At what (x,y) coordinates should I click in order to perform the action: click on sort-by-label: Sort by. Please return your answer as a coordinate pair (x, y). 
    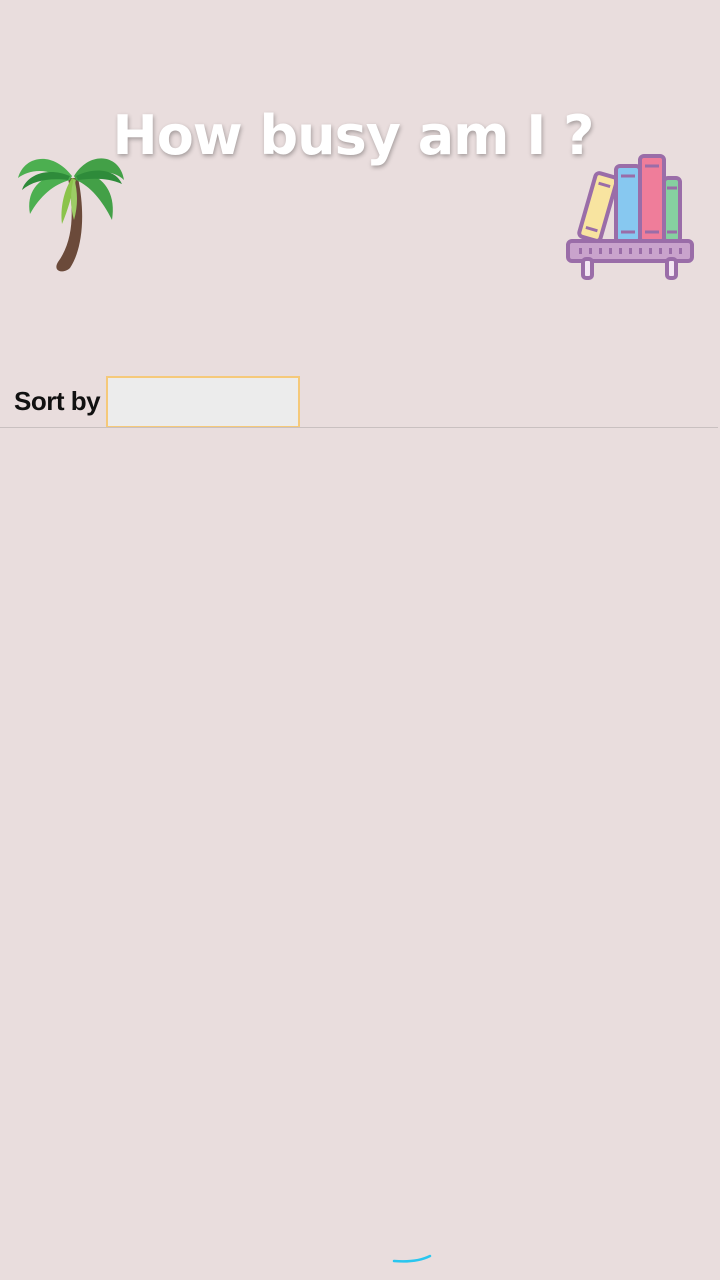
    Looking at the image, I should click on (57, 401).